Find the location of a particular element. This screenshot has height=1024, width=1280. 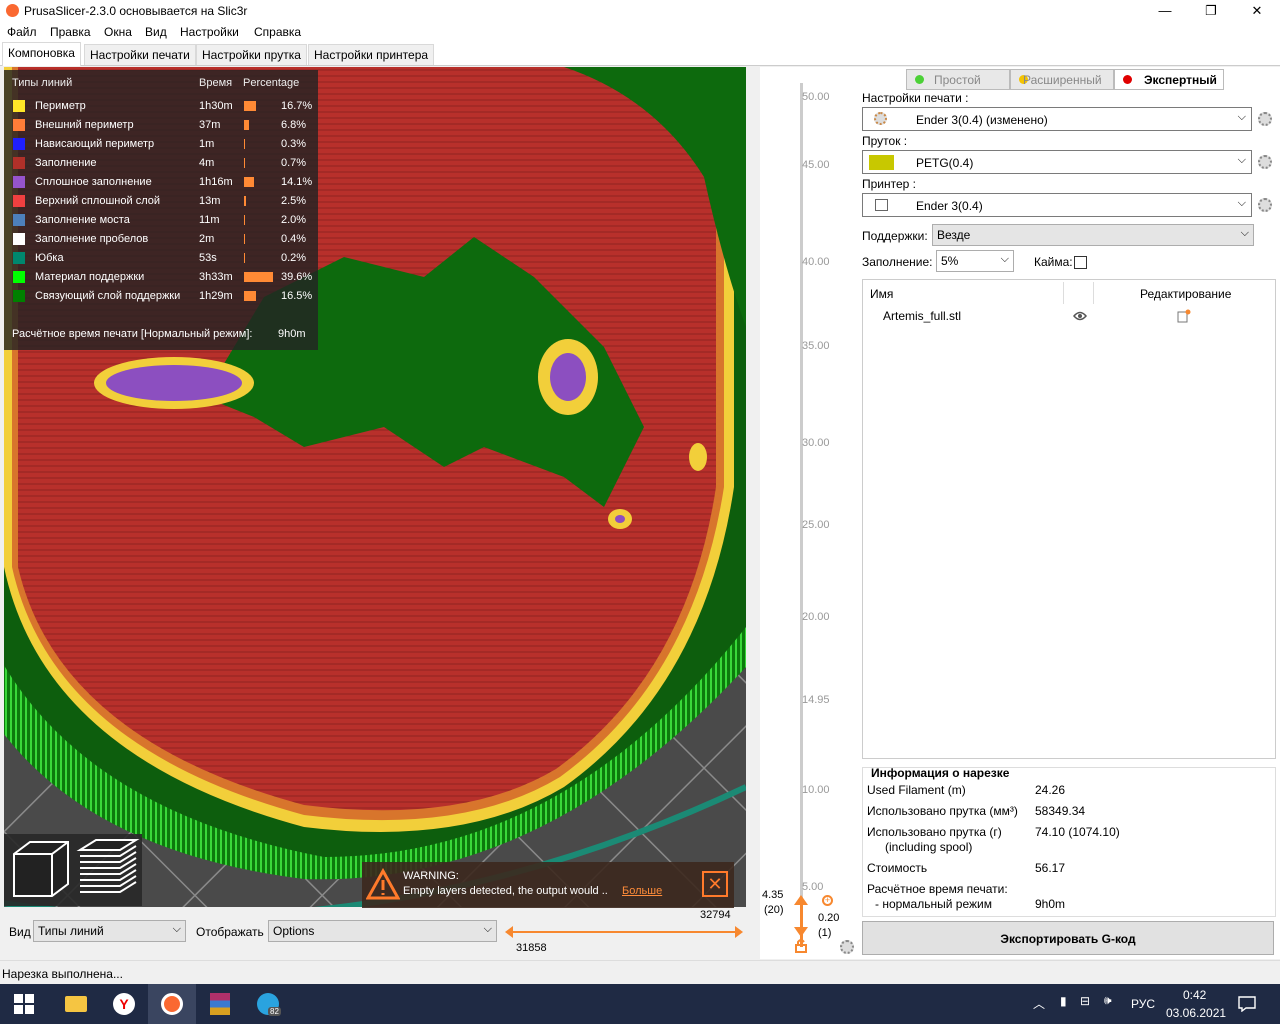

legend-line-type: Материал поддержки is located at coordinates (90, 277).